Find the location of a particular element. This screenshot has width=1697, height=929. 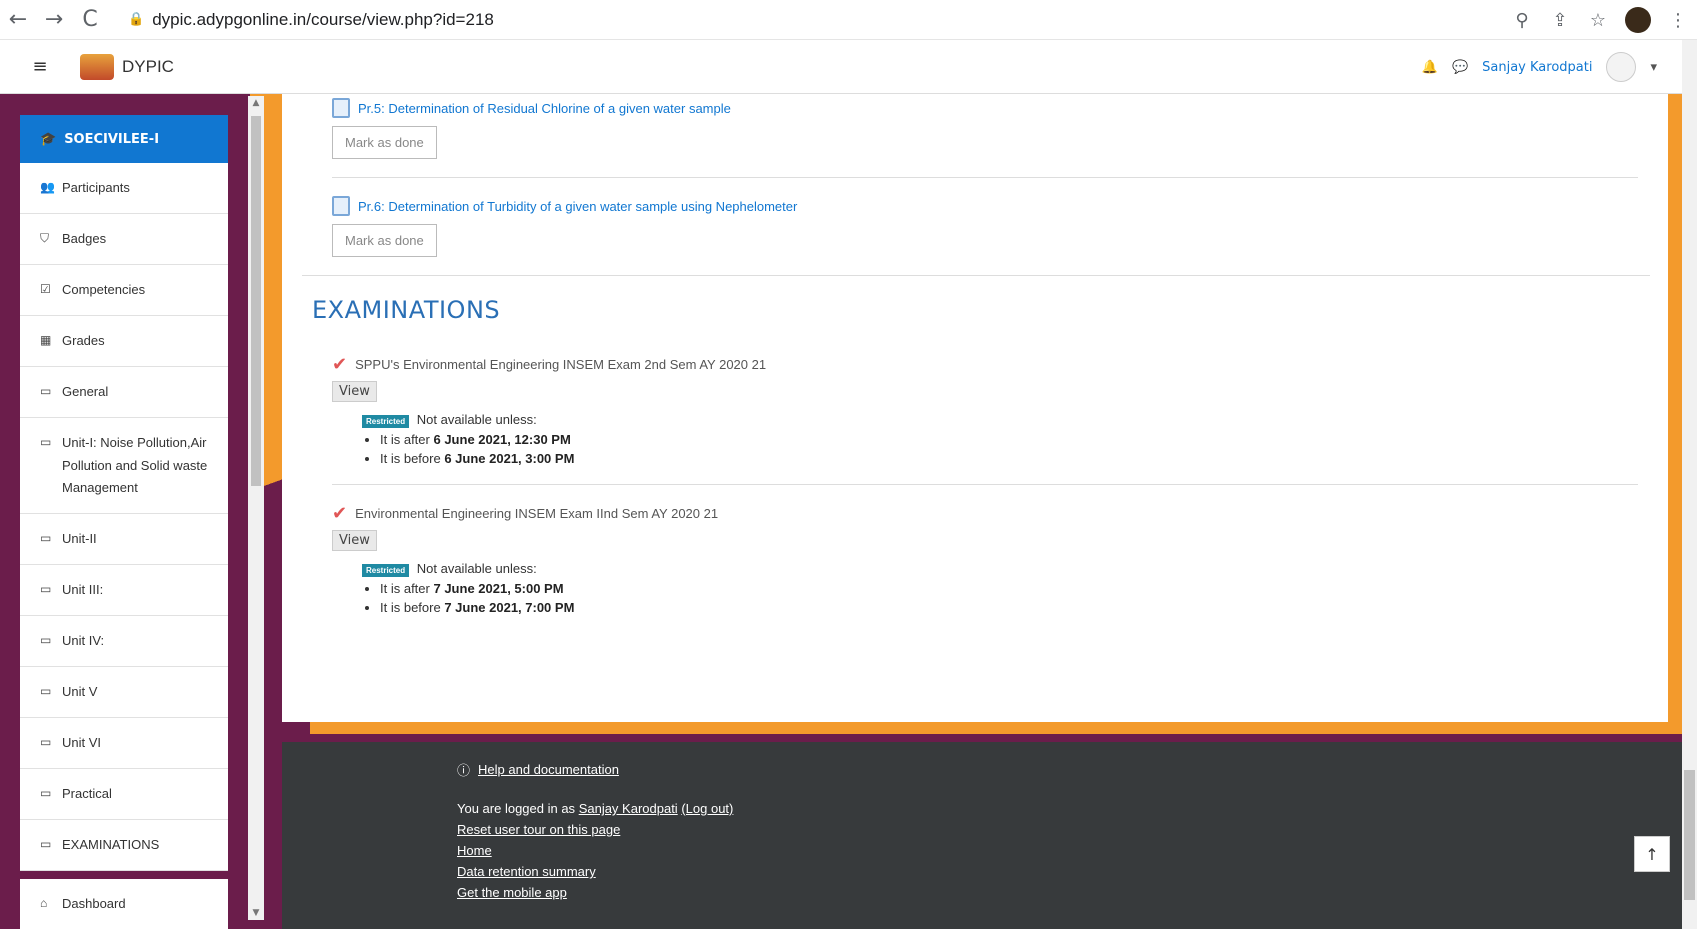

hamburger-icon: ≡ is located at coordinates (40, 66).